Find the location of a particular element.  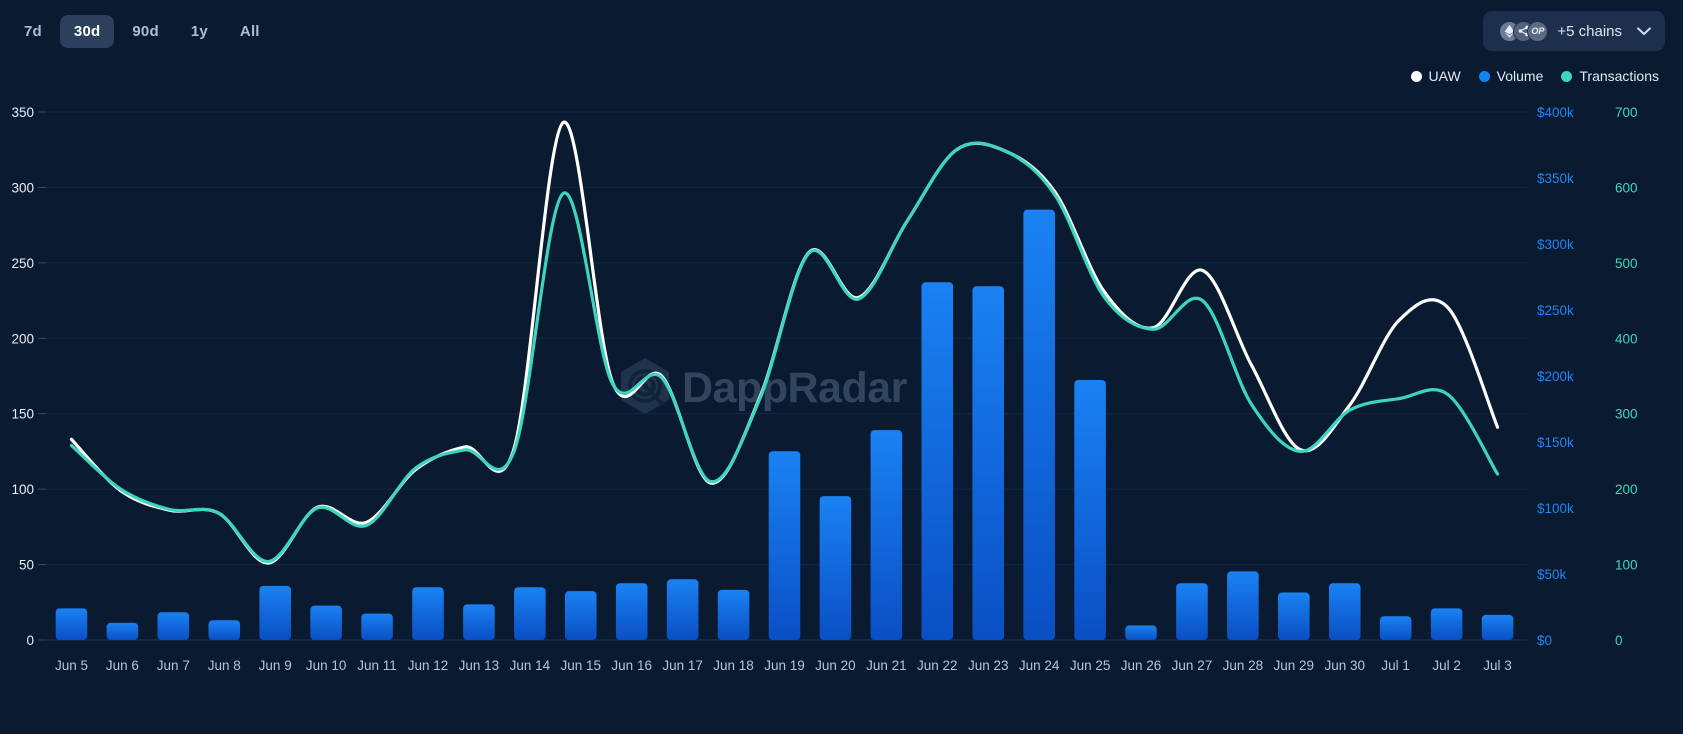

axis-tick-label: 200 is located at coordinates (1626, 489).